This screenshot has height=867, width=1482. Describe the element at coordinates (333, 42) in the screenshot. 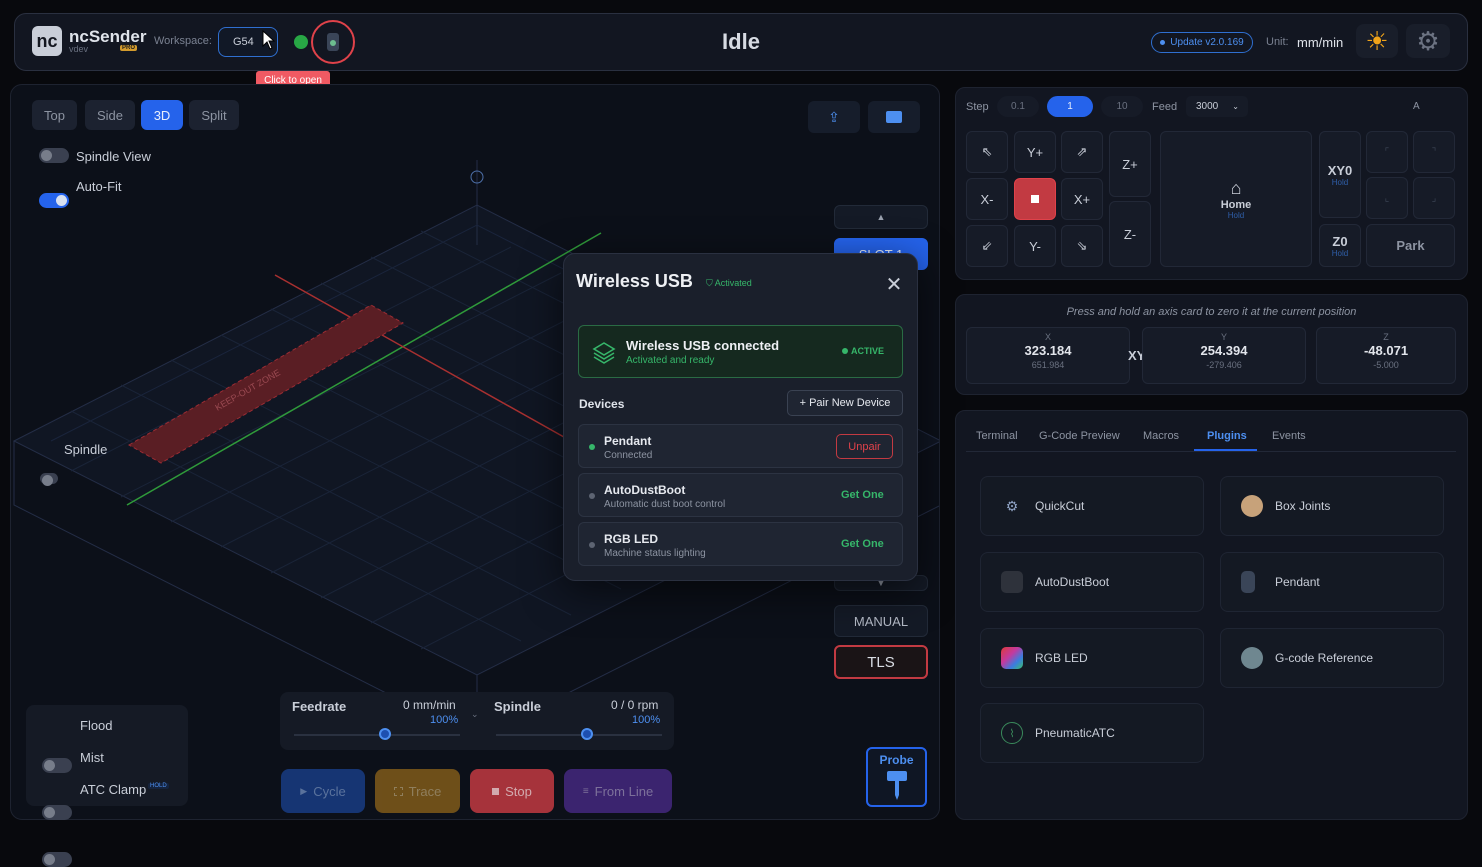

I see `wireless-usb-button` at that location.